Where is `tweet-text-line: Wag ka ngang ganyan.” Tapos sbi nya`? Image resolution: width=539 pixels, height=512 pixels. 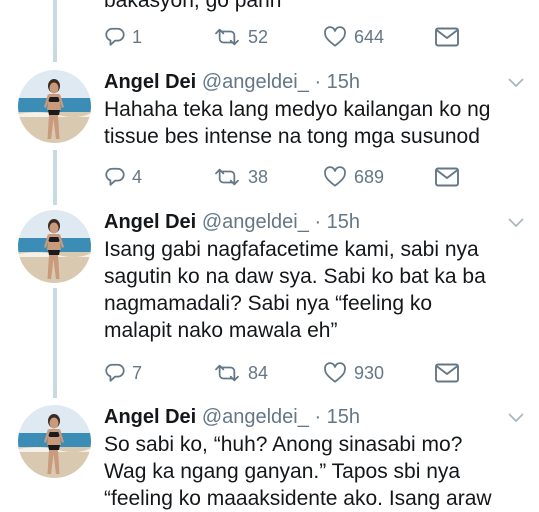 tweet-text-line: Wag ka ngang ganyan.” Tapos sbi nya is located at coordinates (282, 471).